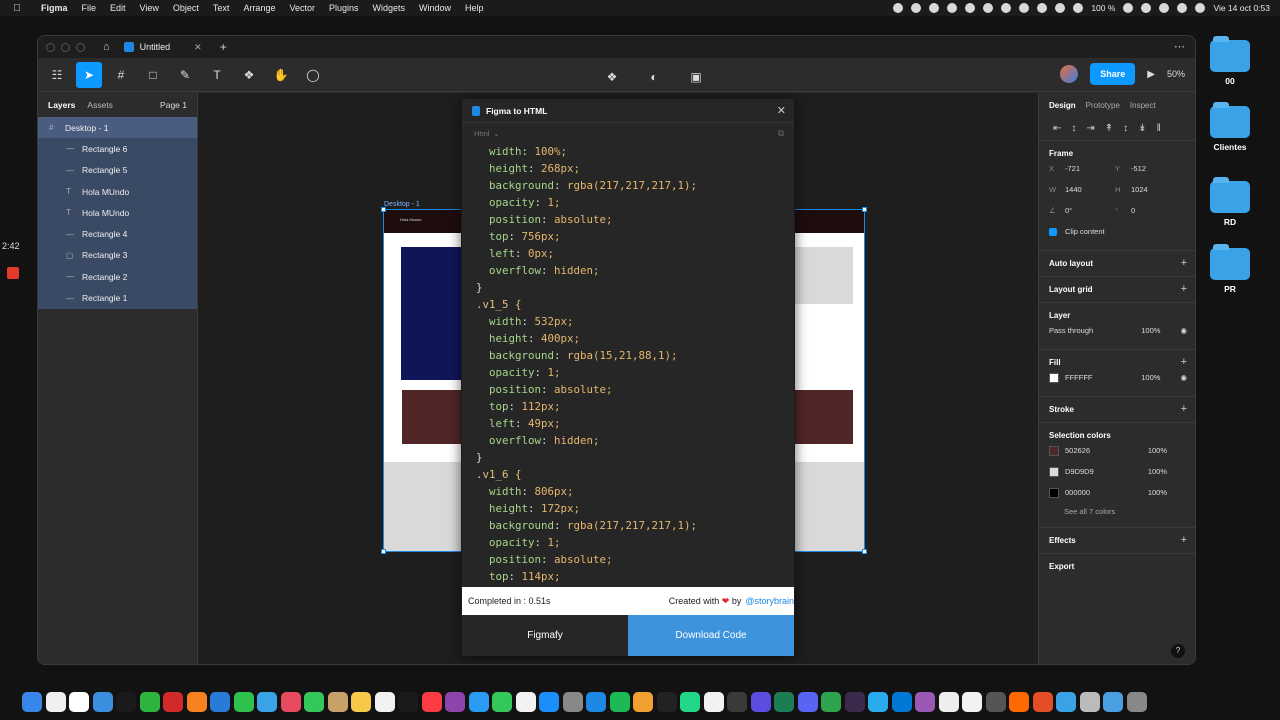 This screenshot has height=720, width=1280. What do you see at coordinates (162, 47) in the screenshot?
I see `tab-untitled: Untitled ✕` at bounding box center [162, 47].